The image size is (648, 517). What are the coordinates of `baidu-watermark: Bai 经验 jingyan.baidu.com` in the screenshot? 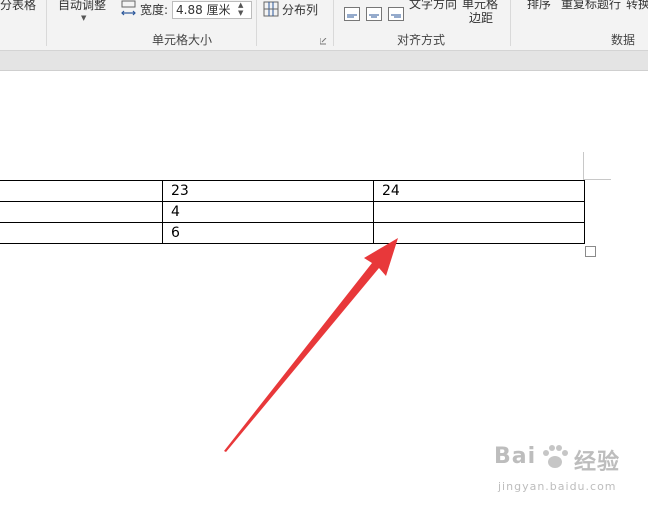 It's located at (564, 470).